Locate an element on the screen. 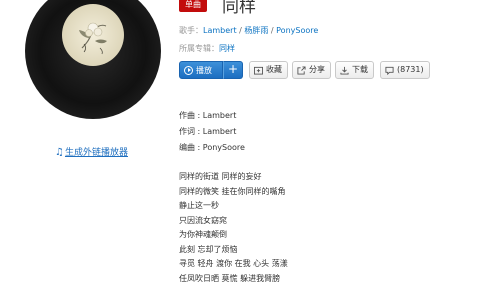  play-button-label: 播放 is located at coordinates (204, 70).